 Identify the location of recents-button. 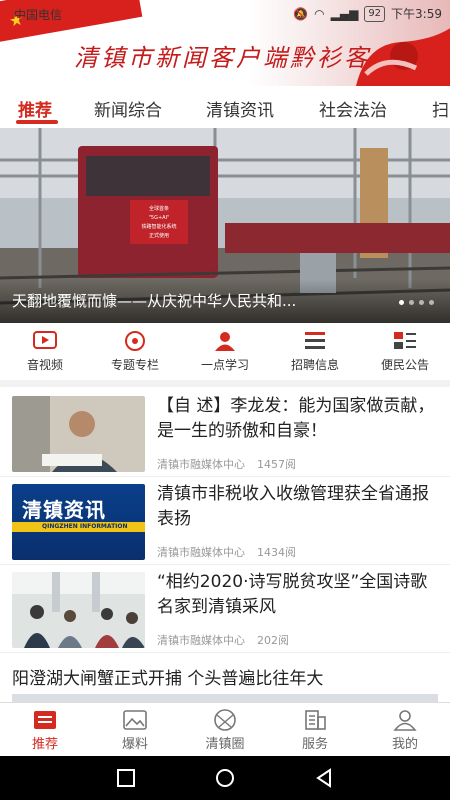
(126, 780).